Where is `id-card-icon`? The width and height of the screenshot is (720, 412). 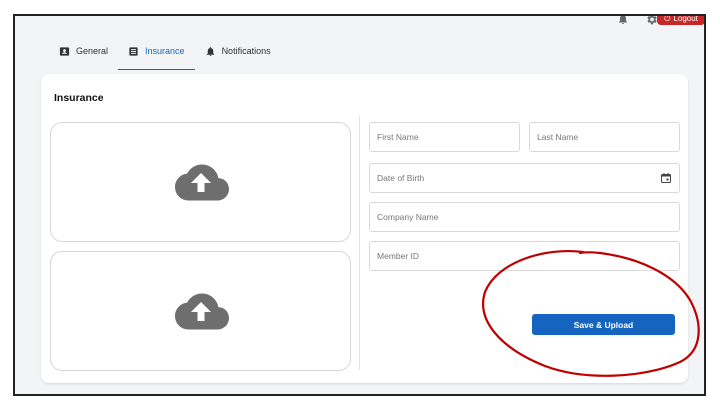
id-card-icon is located at coordinates (64, 51).